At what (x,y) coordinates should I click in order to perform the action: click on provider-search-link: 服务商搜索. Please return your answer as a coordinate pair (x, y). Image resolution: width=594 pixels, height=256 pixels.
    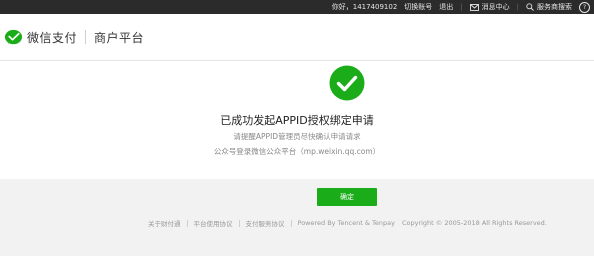
    Looking at the image, I should click on (549, 7).